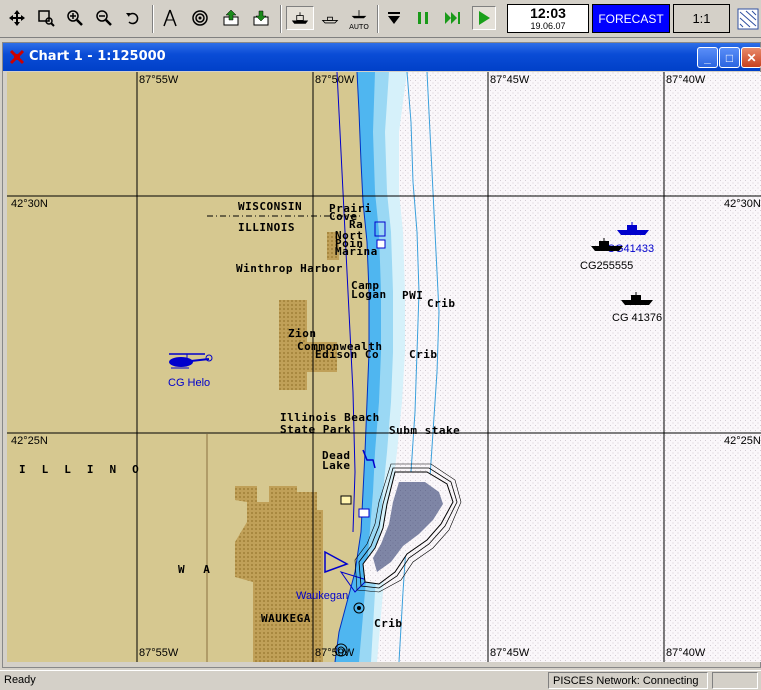  Describe the element at coordinates (423, 18) in the screenshot. I see `pause-icon` at that location.